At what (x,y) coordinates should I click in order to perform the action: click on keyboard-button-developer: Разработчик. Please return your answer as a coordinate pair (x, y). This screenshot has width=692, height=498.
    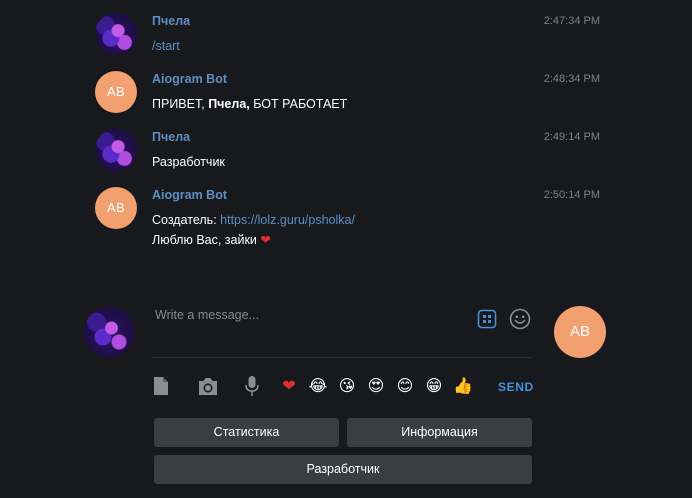
    Looking at the image, I should click on (343, 469).